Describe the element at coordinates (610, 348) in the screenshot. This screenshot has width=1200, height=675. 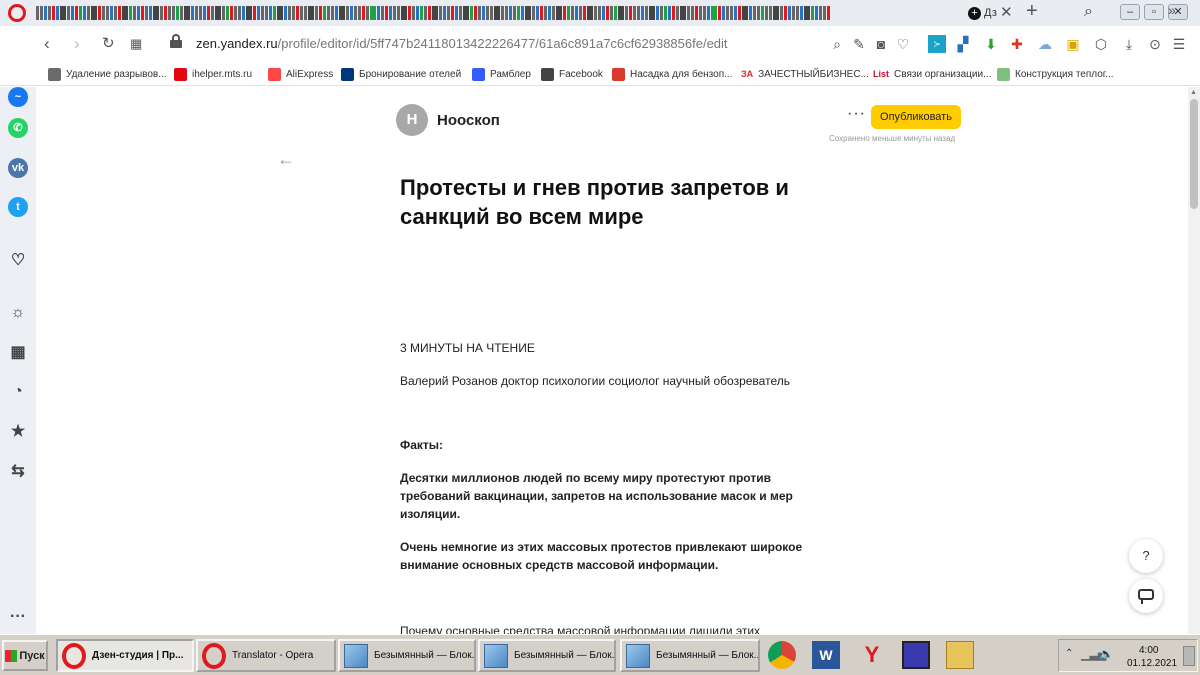
I see `reading-time: 3 МИНУТЫ НА ЧТЕНИЕ` at that location.